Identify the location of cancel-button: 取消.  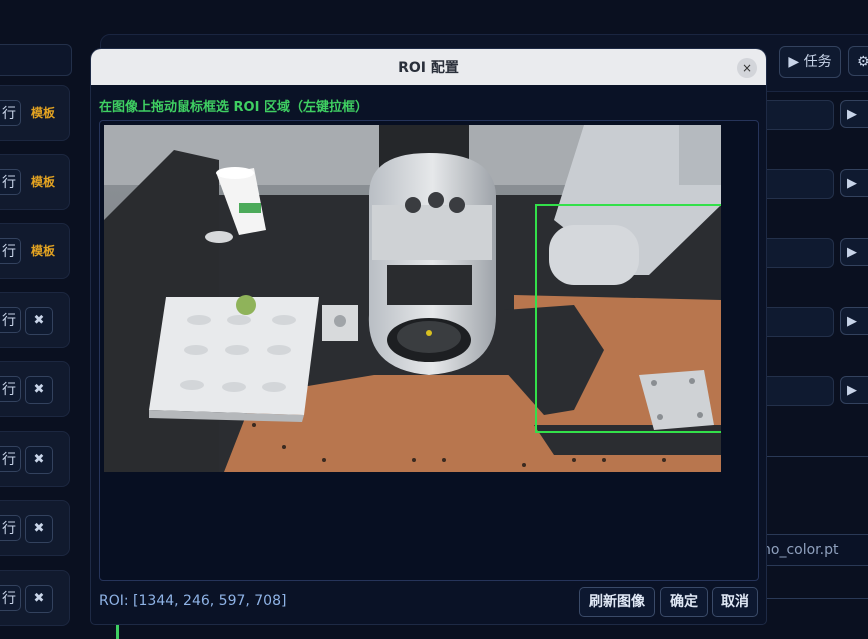
(735, 602).